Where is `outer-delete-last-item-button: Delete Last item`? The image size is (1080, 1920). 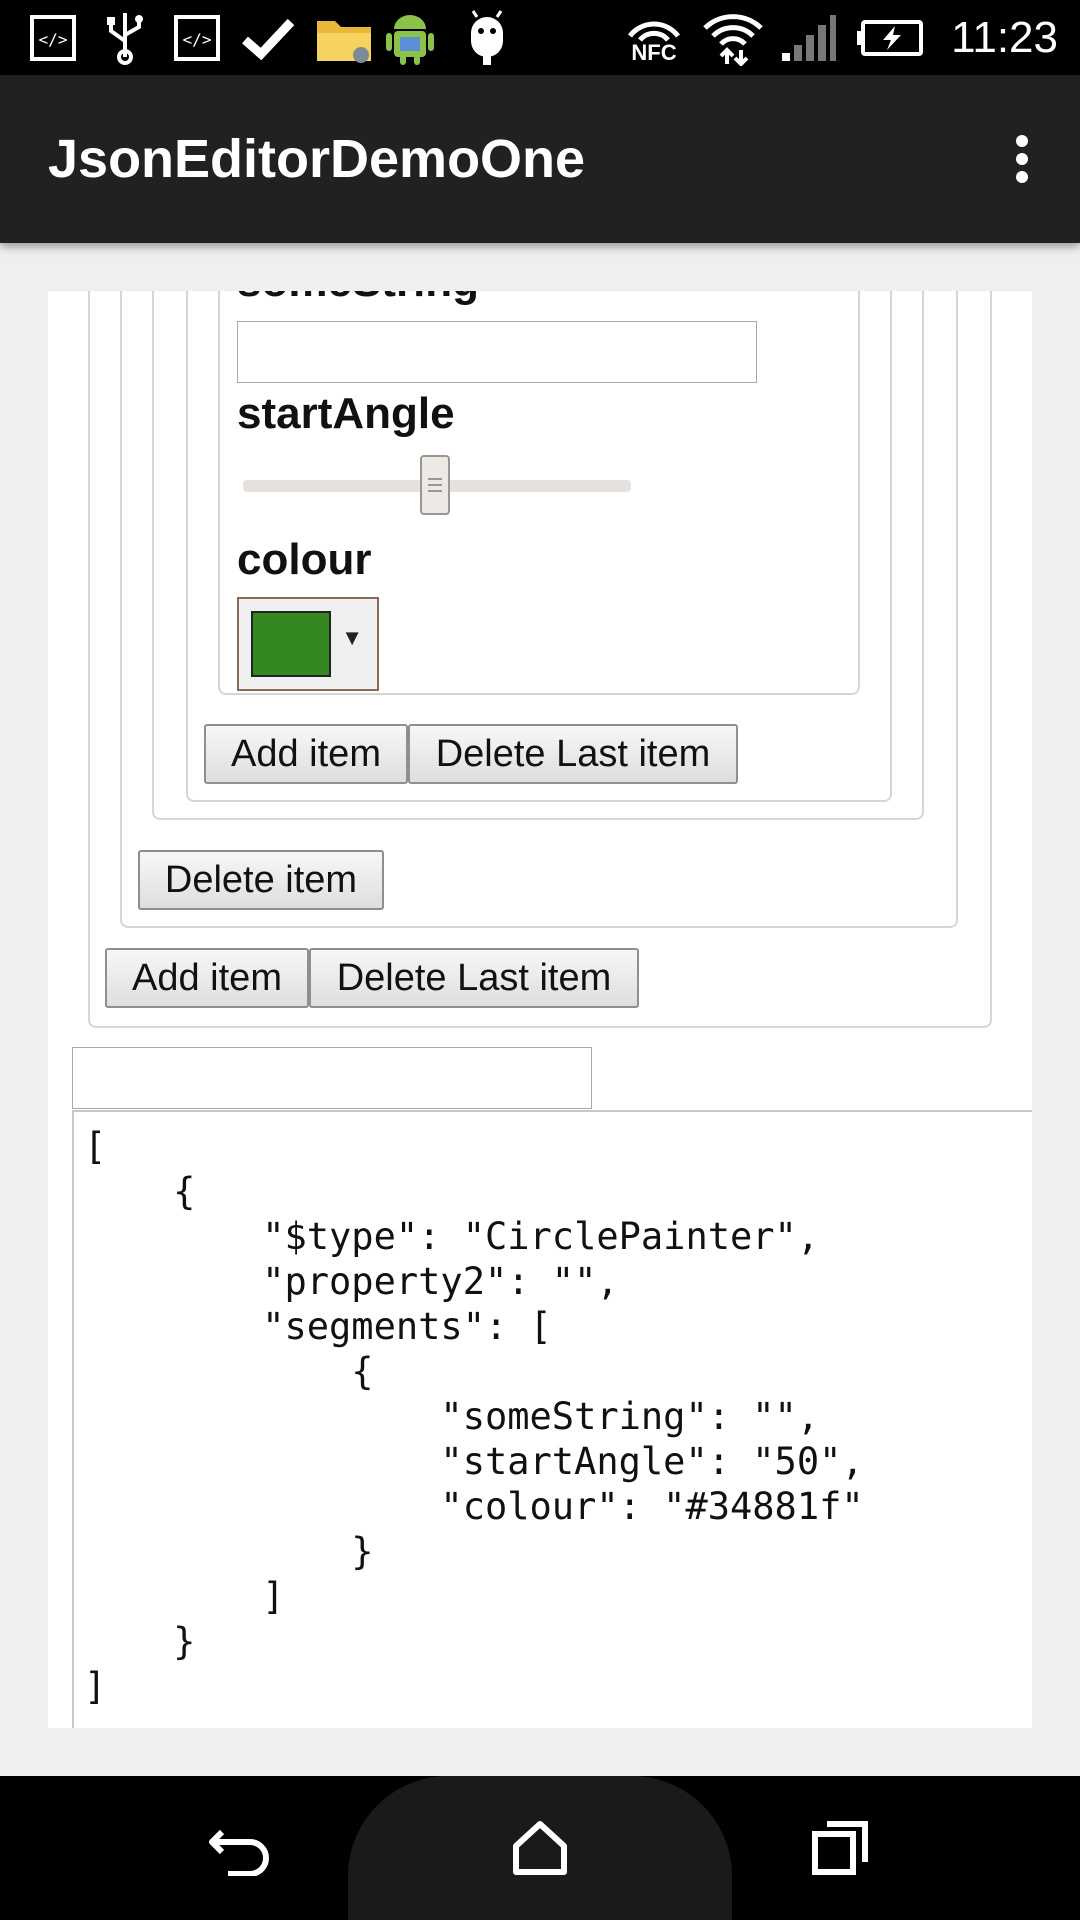 outer-delete-last-item-button: Delete Last item is located at coordinates (474, 978).